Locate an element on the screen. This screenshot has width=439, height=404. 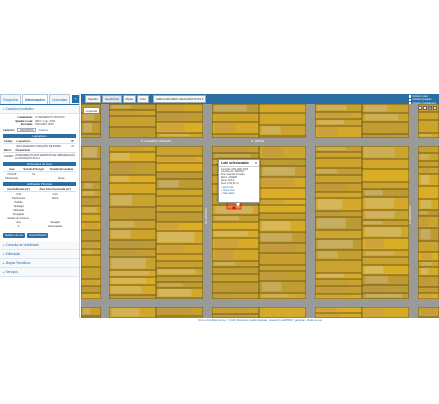
collapse-panel-button: « is located at coordinates (75, 99).